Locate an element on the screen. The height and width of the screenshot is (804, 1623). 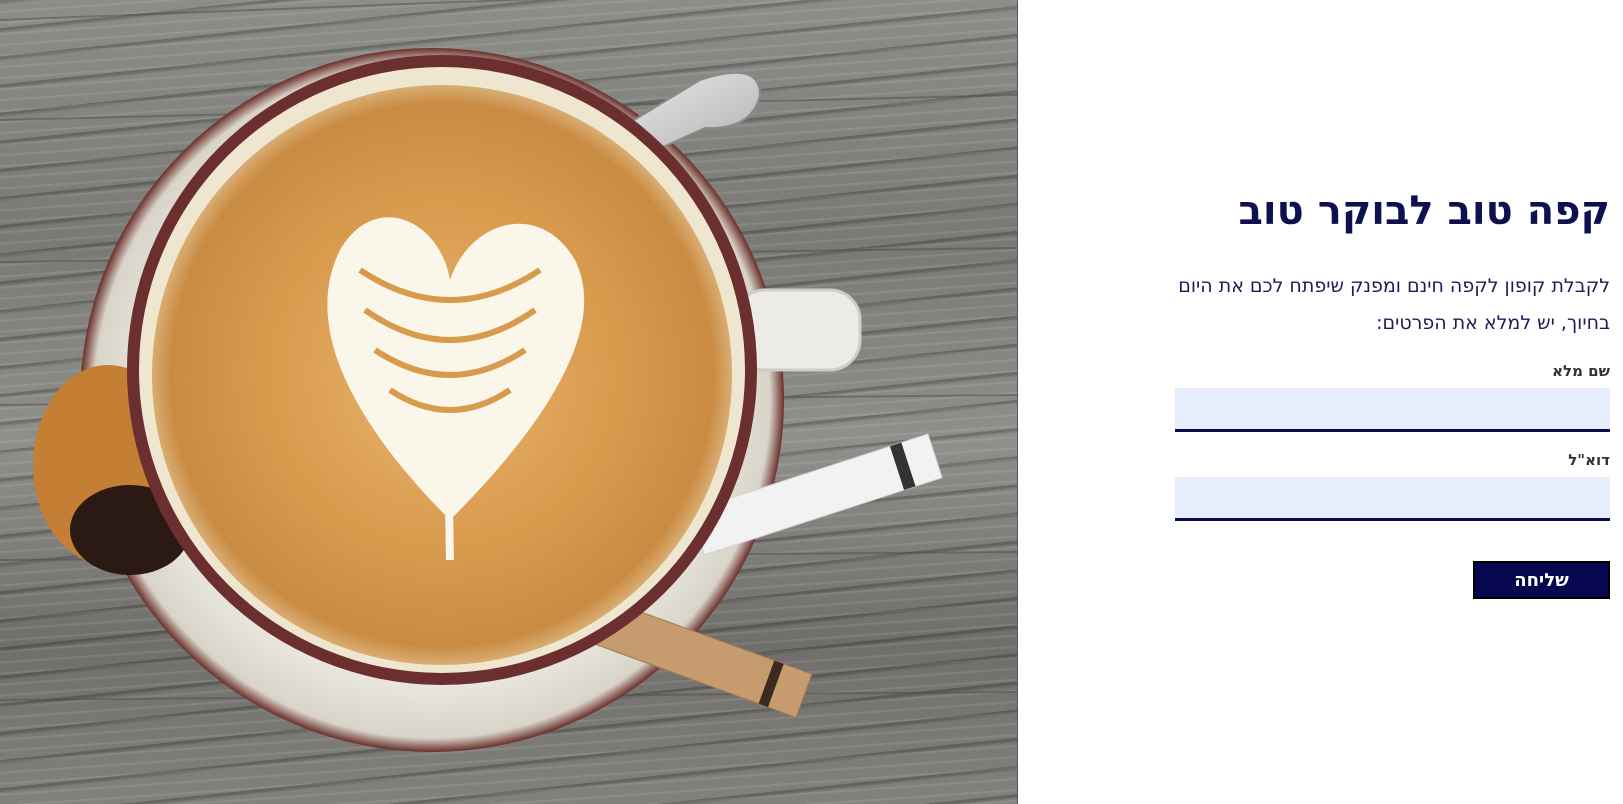
photo-edge-divider is located at coordinates (1017, 402).